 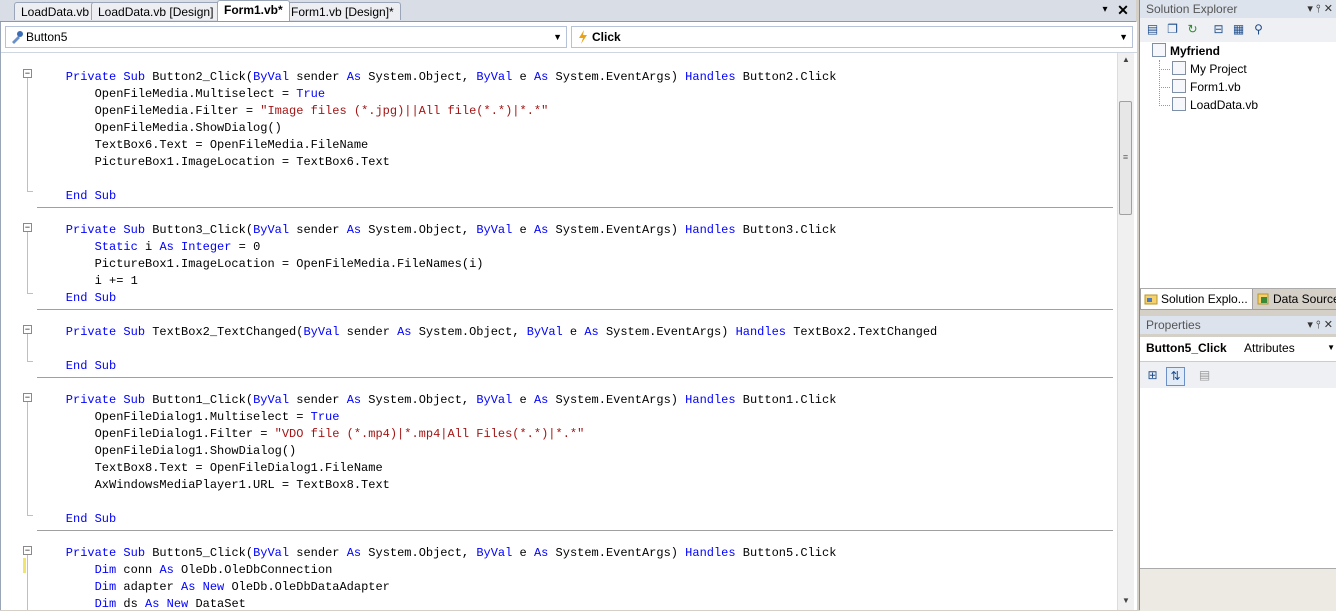 What do you see at coordinates (583, 37) in the screenshot?
I see `lightning-event-icon` at bounding box center [583, 37].